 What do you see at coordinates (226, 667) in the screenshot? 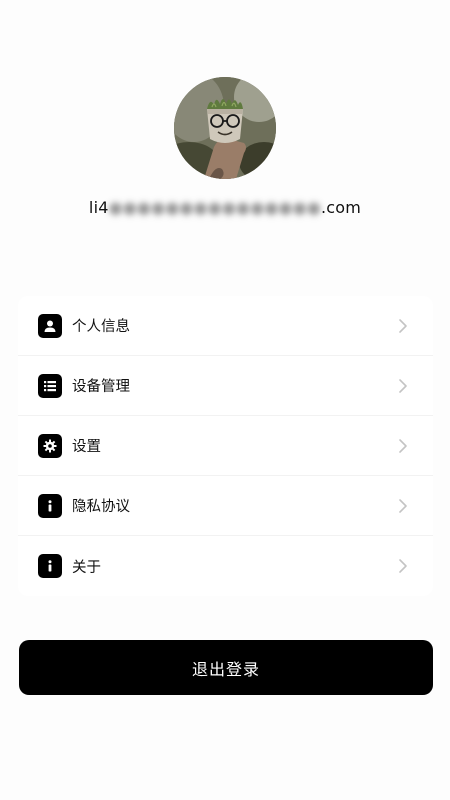
I see `logout-button: 退出登录` at bounding box center [226, 667].